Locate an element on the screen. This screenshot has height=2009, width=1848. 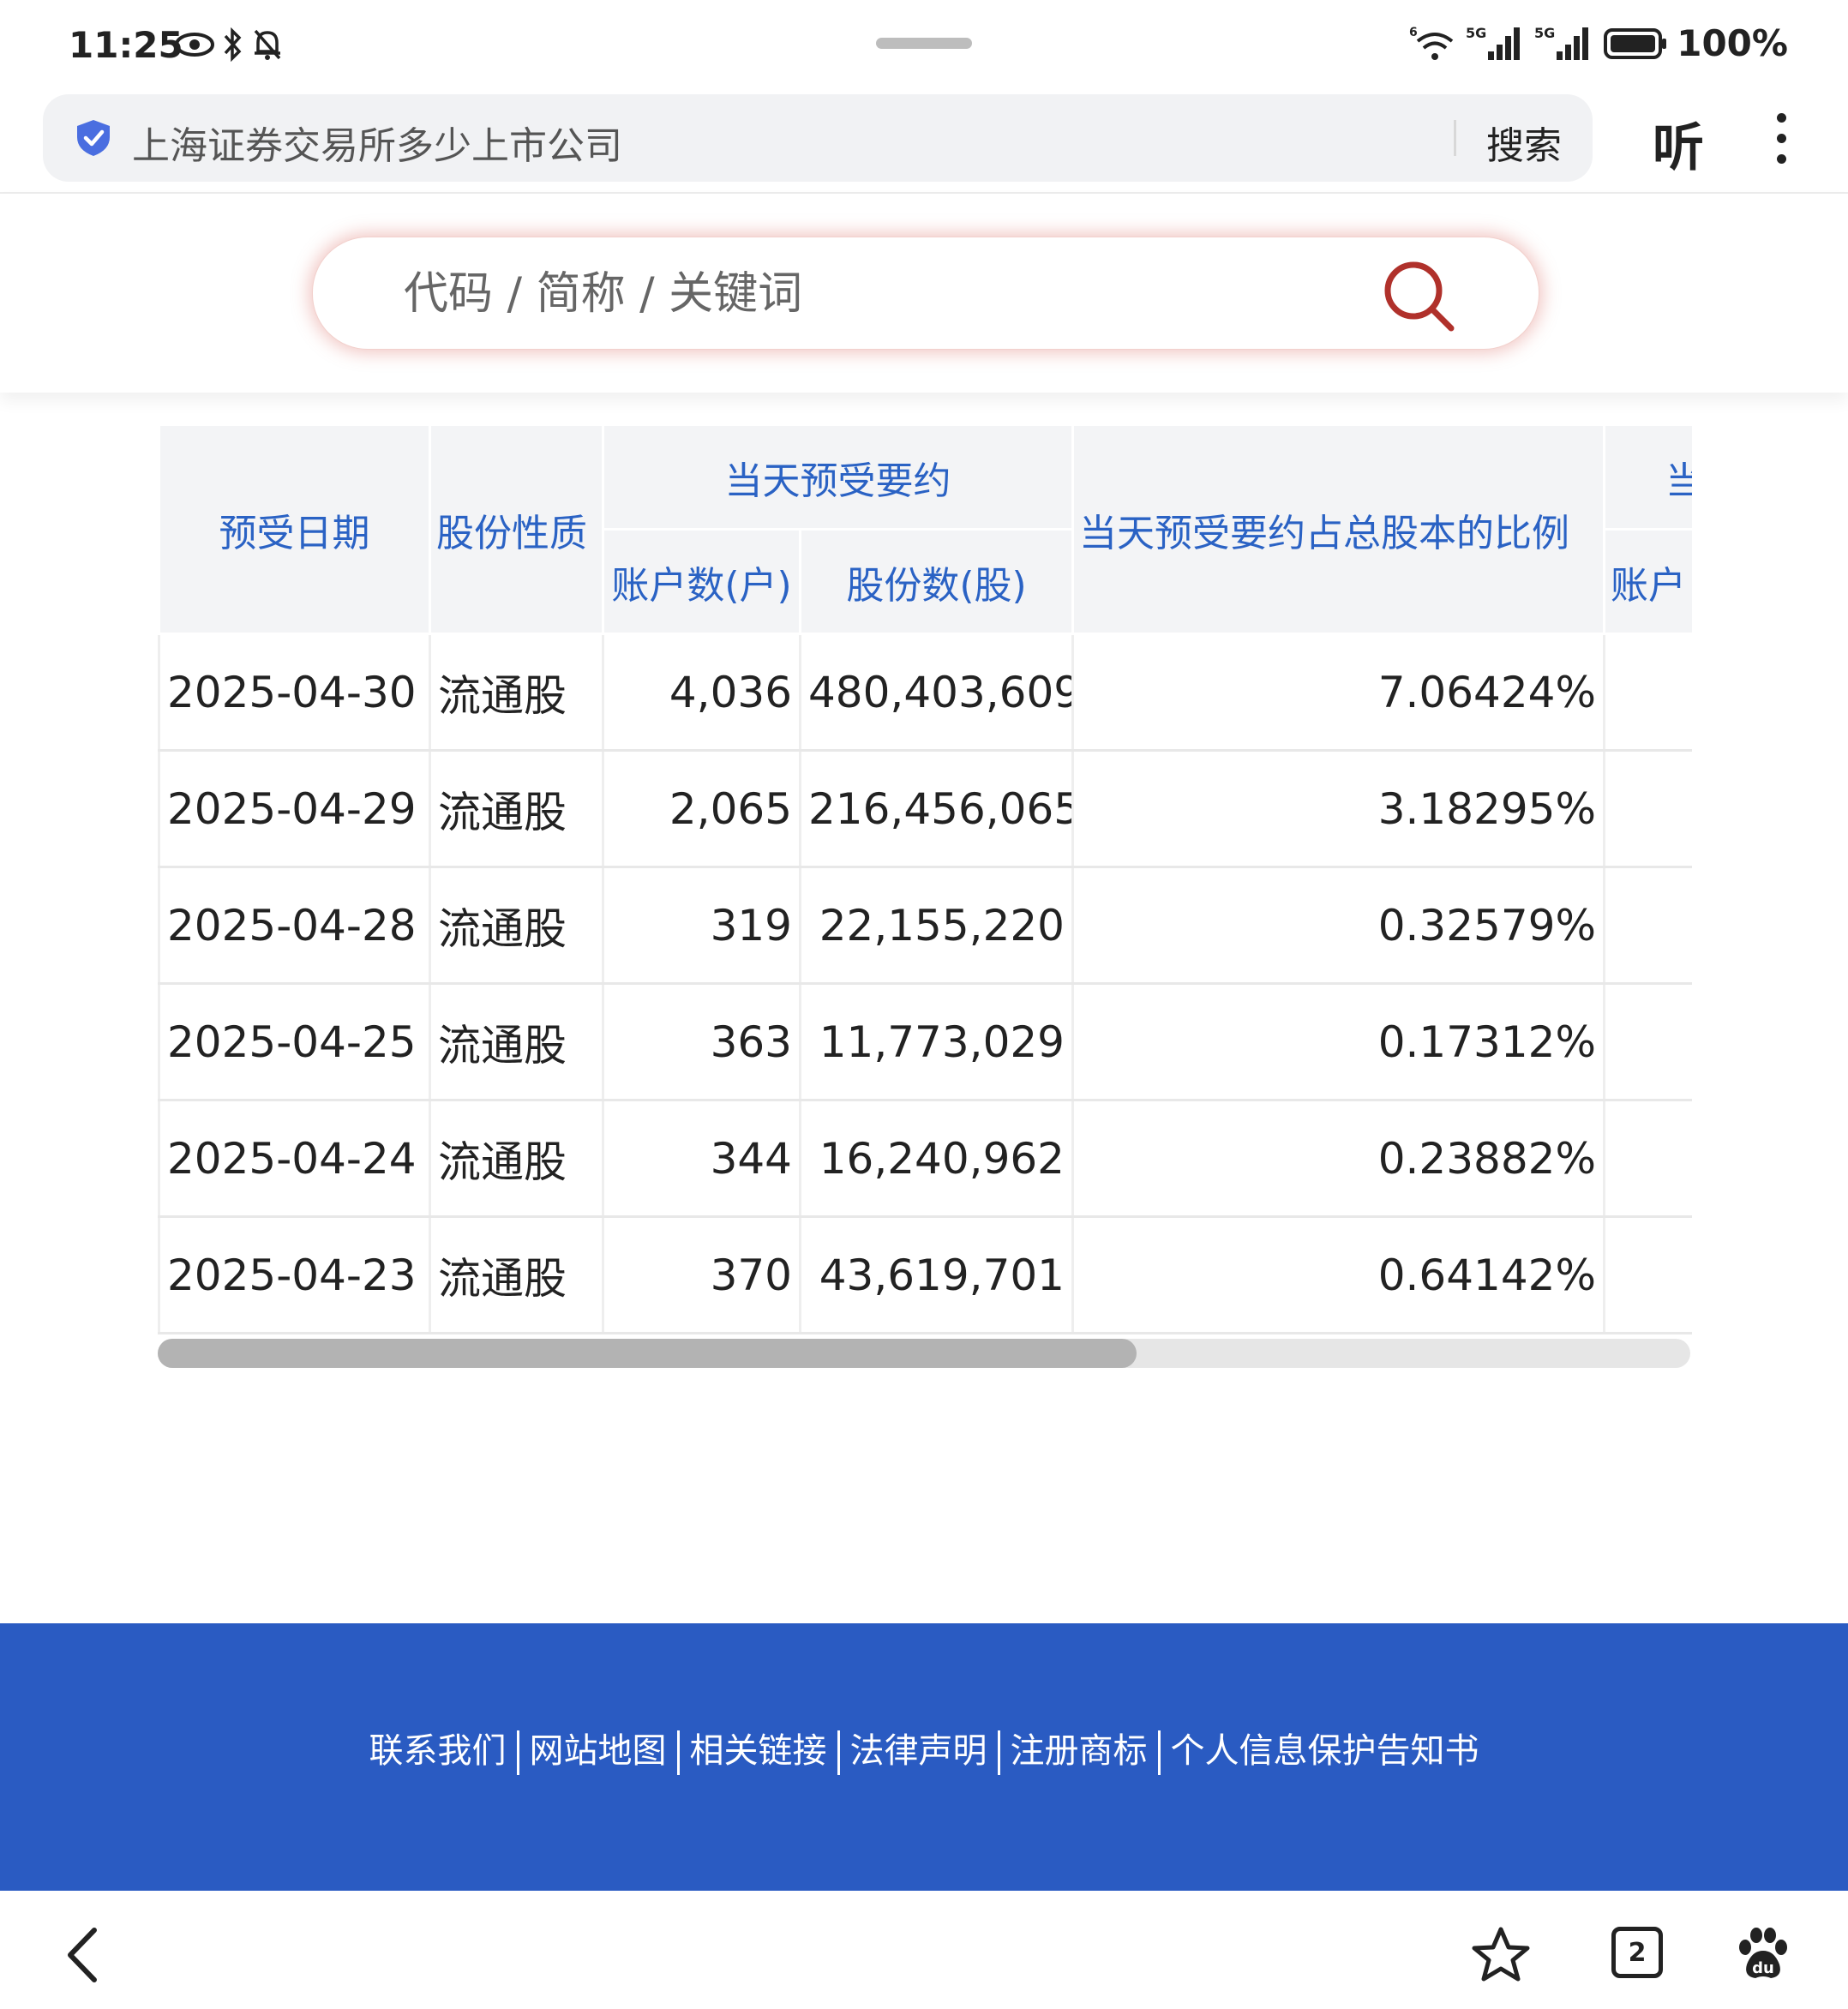
cell-date: 2025-04-29 is located at coordinates (294, 809).